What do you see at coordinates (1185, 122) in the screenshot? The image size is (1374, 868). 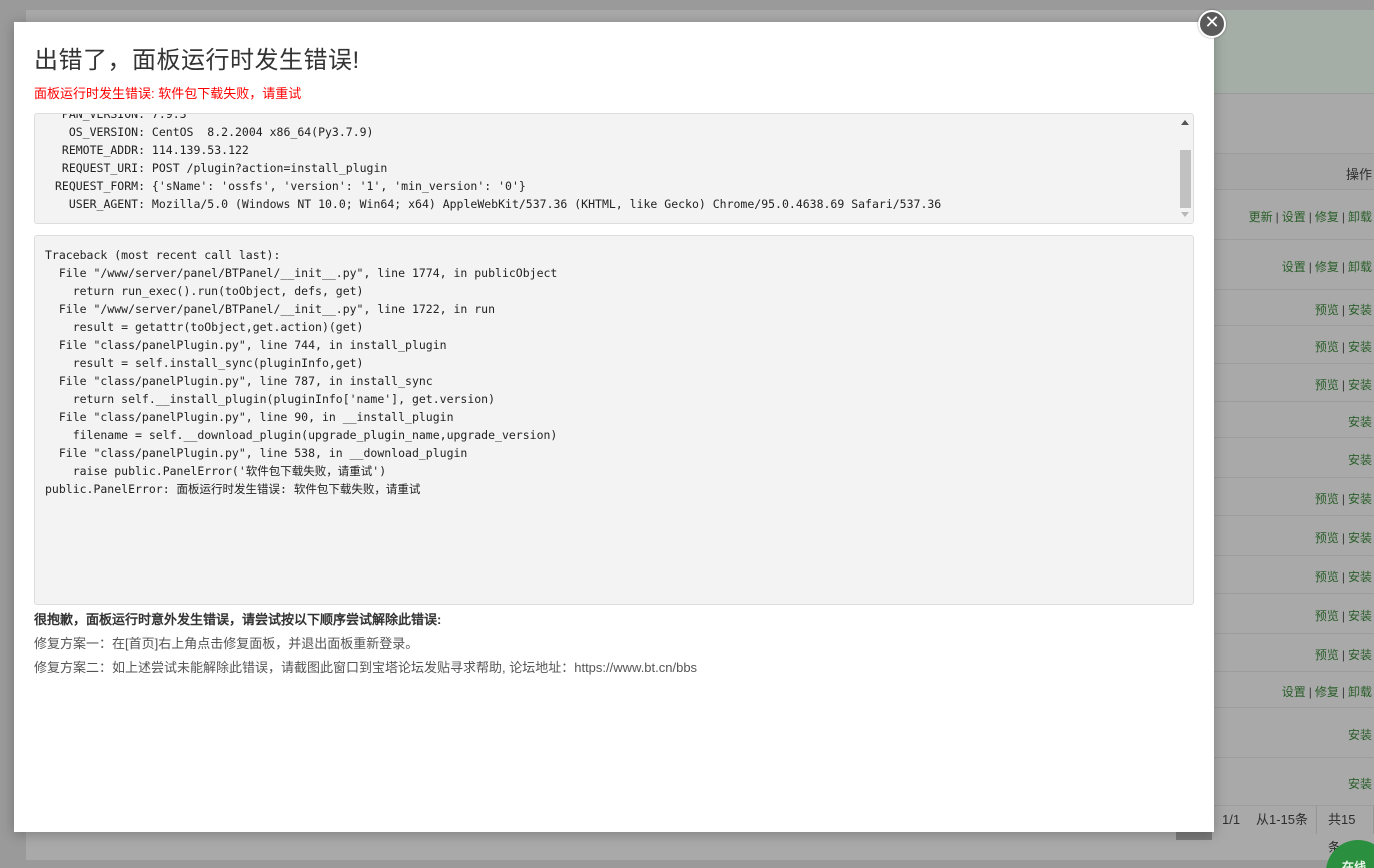 I see `scroll-up-icon` at bounding box center [1185, 122].